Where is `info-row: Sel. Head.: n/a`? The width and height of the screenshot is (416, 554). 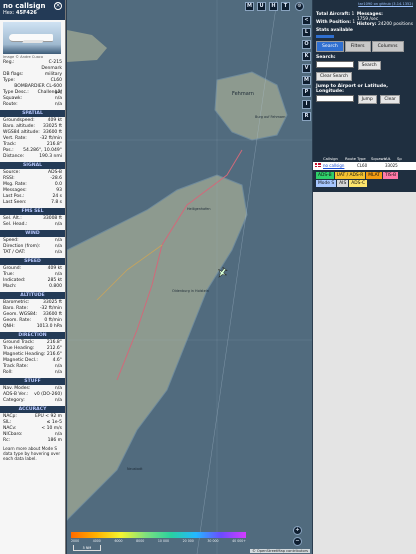 info-row: Sel. Head.: n/a is located at coordinates (32, 225).